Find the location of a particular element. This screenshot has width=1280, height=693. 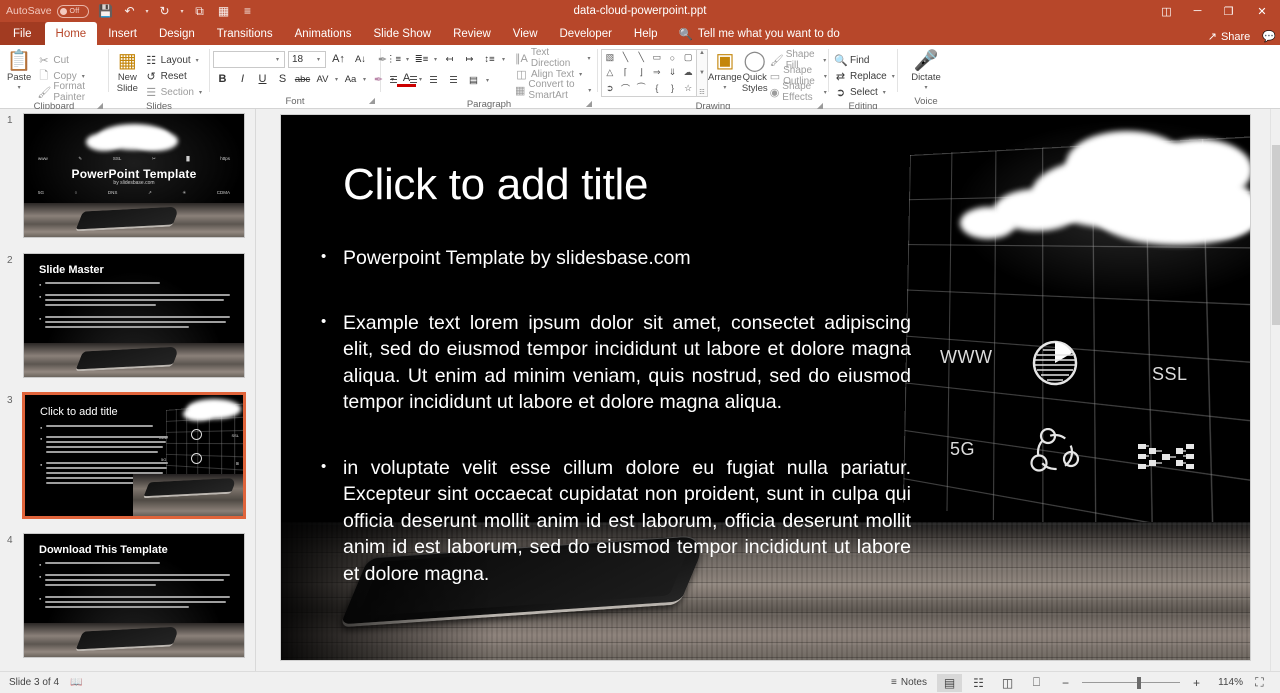

section-dropdown-icon: ▾ is located at coordinates (200, 92).